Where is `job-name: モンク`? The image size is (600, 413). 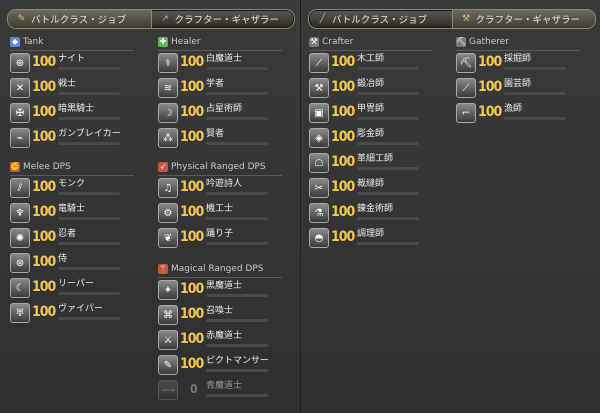 job-name: モンク is located at coordinates (72, 184).